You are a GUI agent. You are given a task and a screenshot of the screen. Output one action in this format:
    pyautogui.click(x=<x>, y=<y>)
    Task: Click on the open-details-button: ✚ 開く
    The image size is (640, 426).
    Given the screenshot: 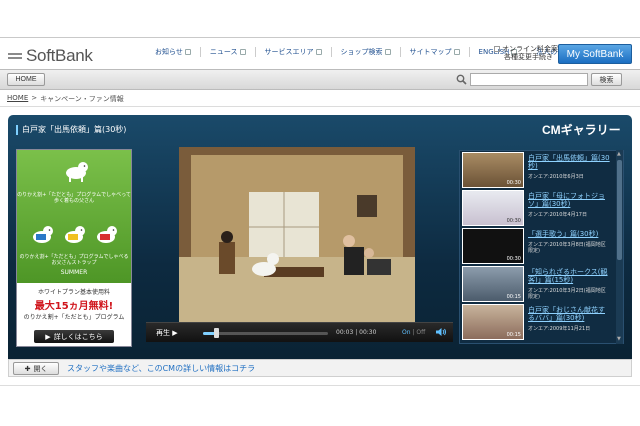 What is the action you would take?
    pyautogui.click(x=36, y=368)
    